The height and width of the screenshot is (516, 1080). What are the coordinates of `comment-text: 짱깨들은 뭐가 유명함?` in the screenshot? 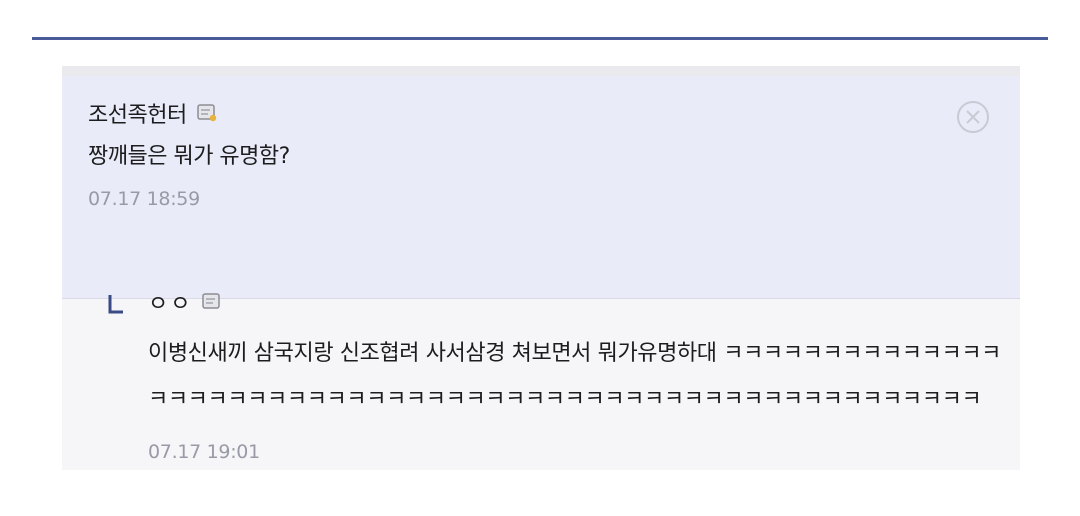 It's located at (189, 156).